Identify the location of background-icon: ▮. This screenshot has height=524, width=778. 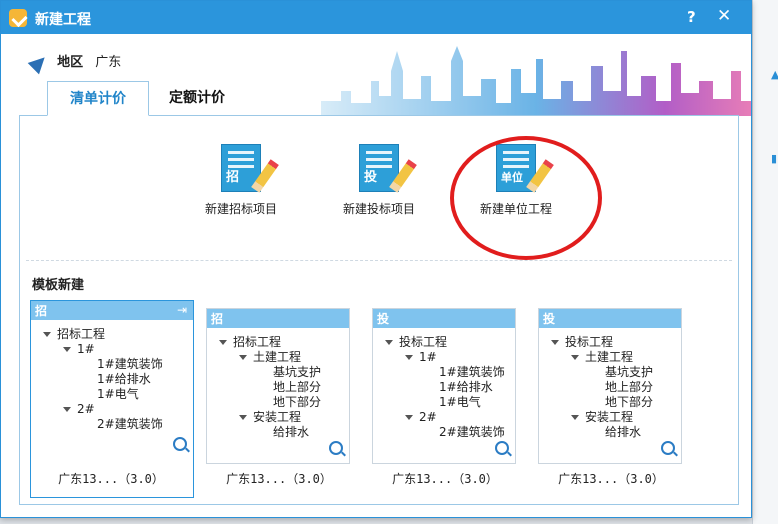
(774, 158).